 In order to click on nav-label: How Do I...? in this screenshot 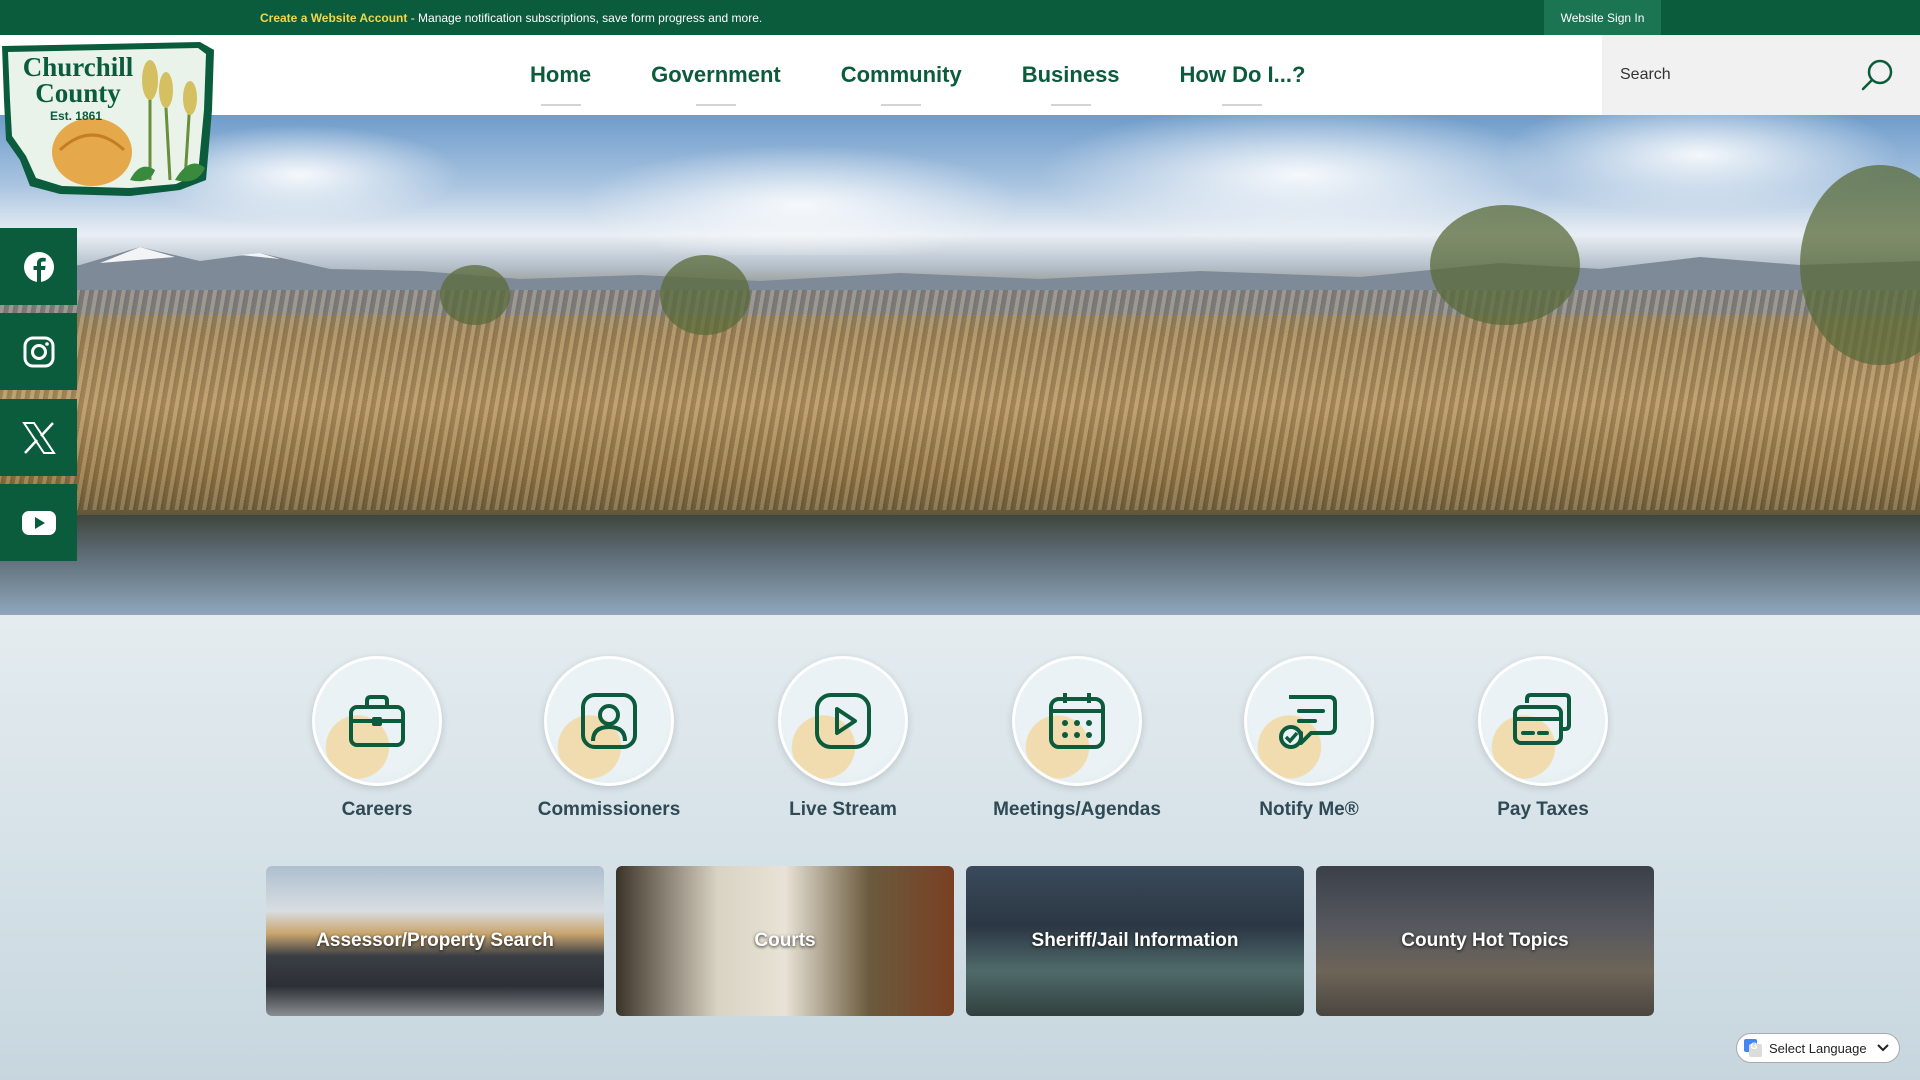, I will do `click(1242, 74)`.